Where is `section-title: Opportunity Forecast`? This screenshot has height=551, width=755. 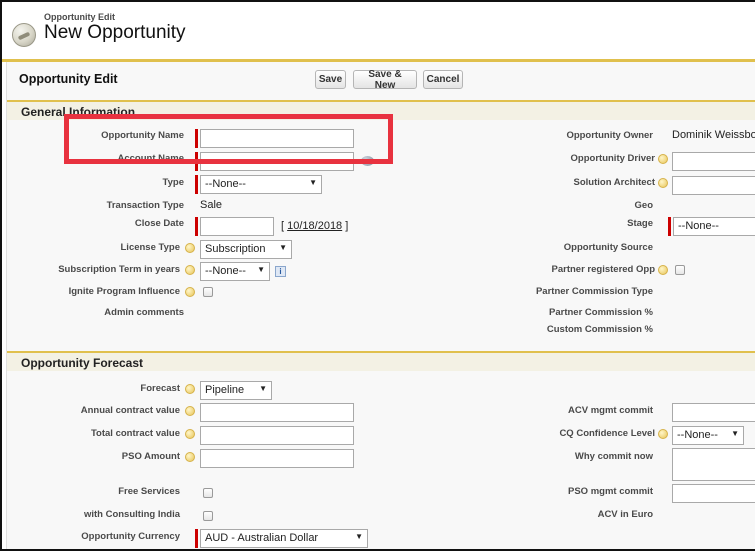
section-title: Opportunity Forecast is located at coordinates (82, 363).